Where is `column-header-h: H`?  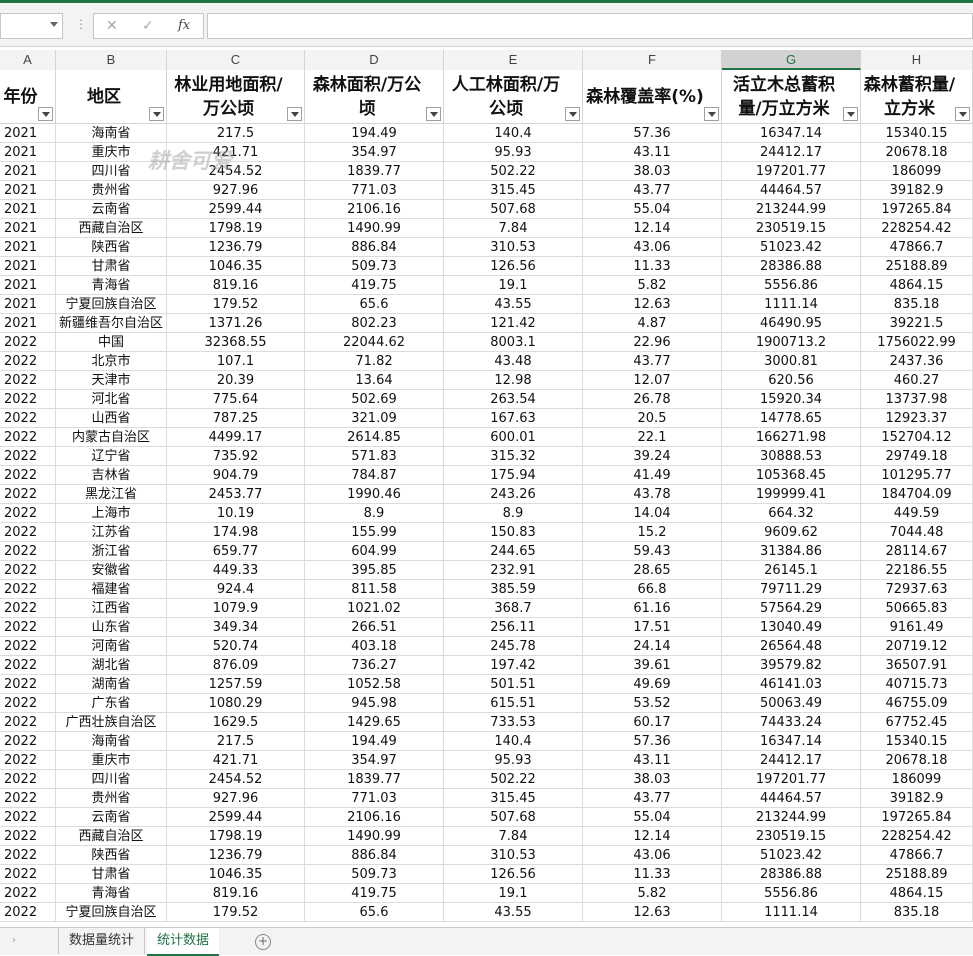 column-header-h: H is located at coordinates (917, 60).